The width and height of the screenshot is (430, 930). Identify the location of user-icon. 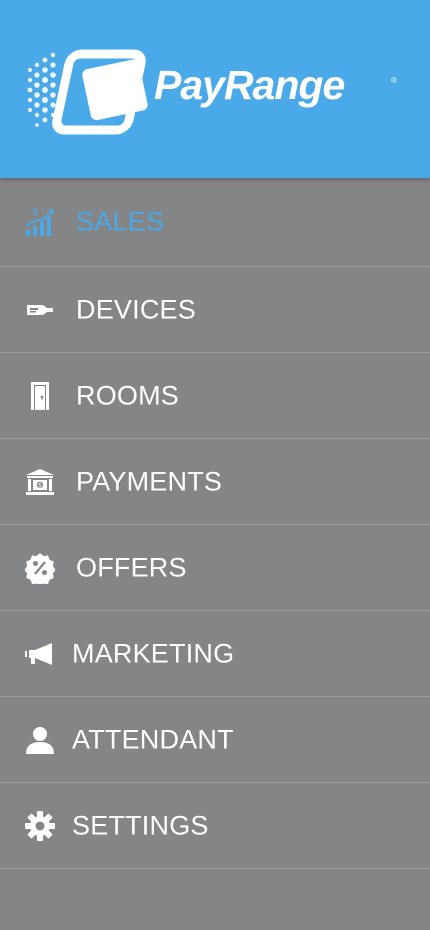
(40, 740).